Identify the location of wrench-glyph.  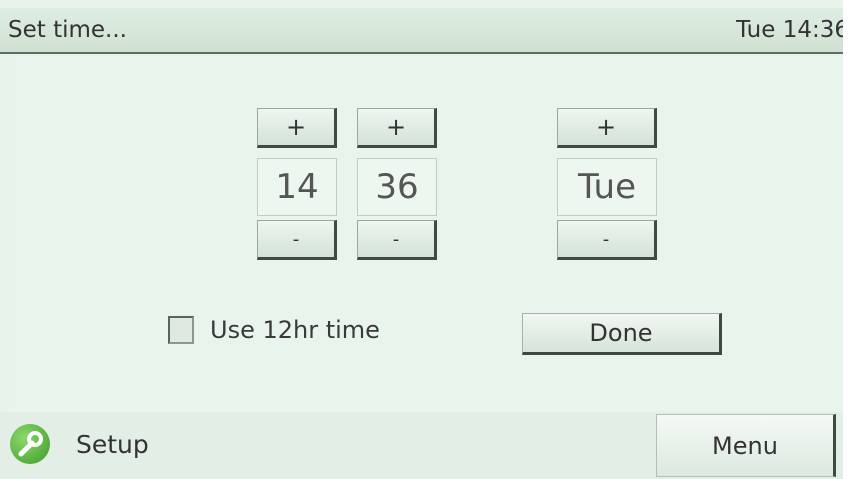
(30, 444).